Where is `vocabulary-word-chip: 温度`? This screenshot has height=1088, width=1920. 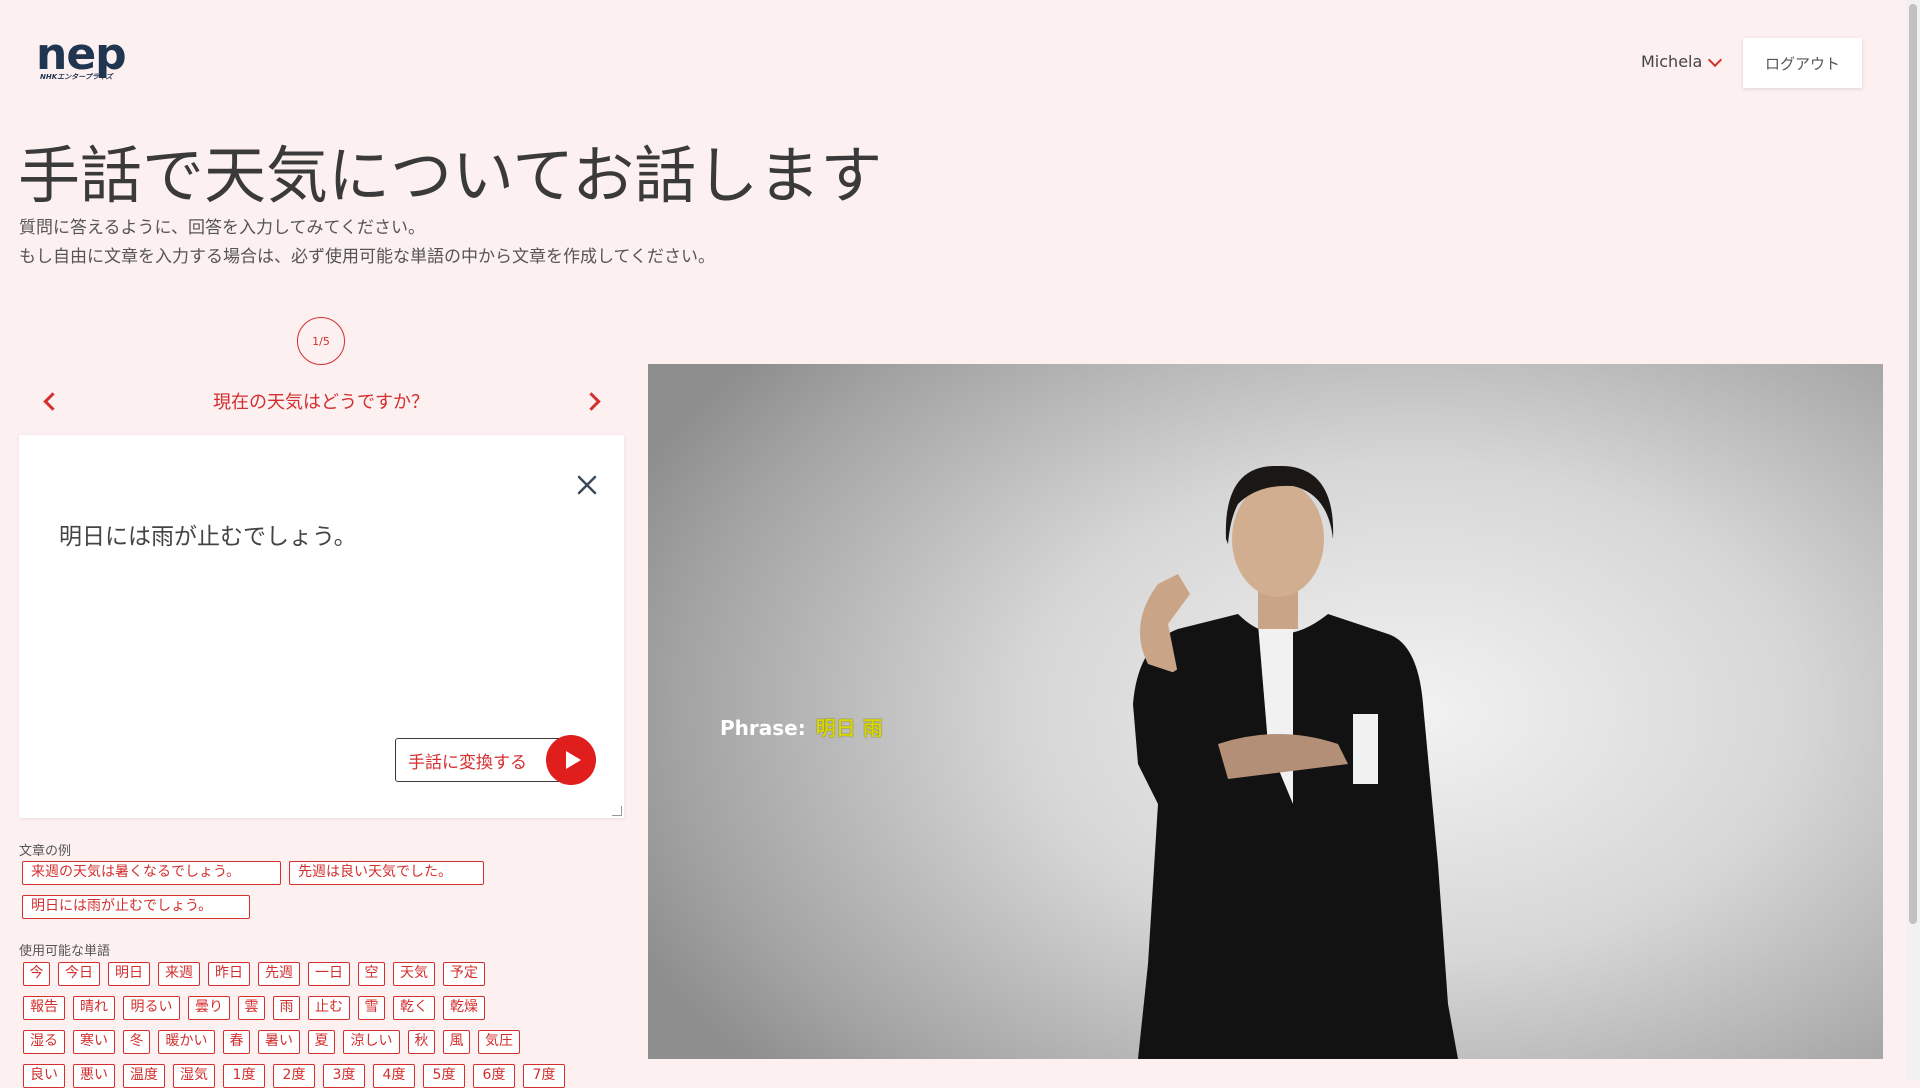 vocabulary-word-chip: 温度 is located at coordinates (144, 1076).